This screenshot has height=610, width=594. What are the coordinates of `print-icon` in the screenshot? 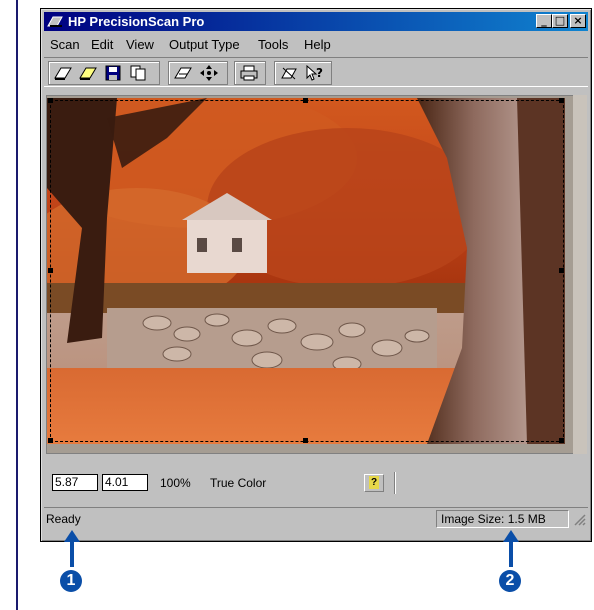 It's located at (249, 73).